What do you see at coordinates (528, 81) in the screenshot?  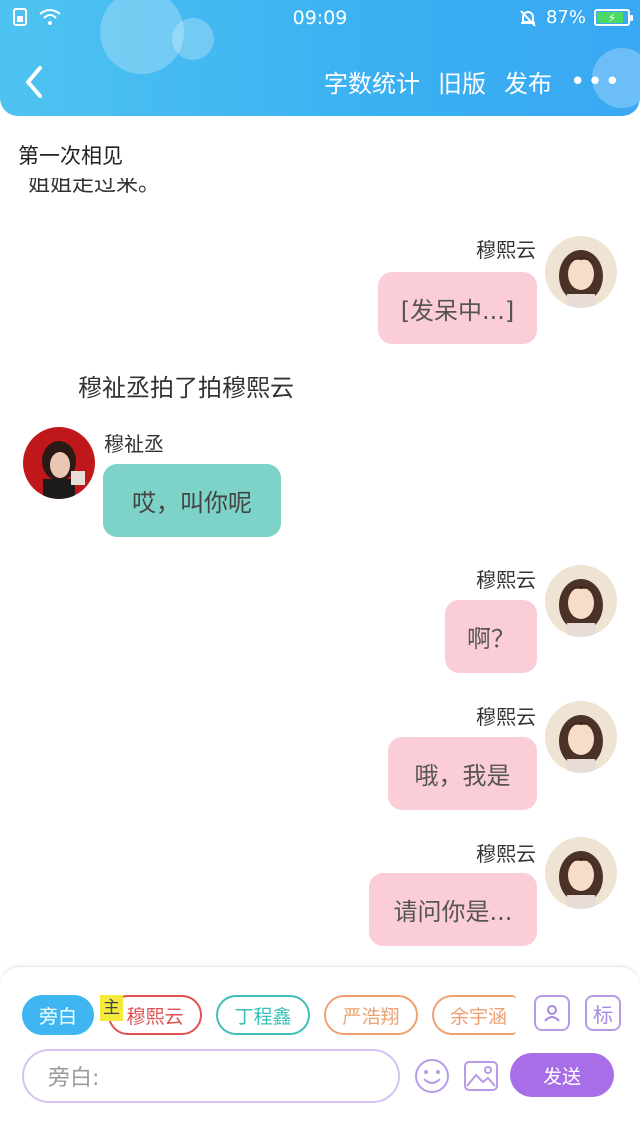 I see `publish-button: 发布` at bounding box center [528, 81].